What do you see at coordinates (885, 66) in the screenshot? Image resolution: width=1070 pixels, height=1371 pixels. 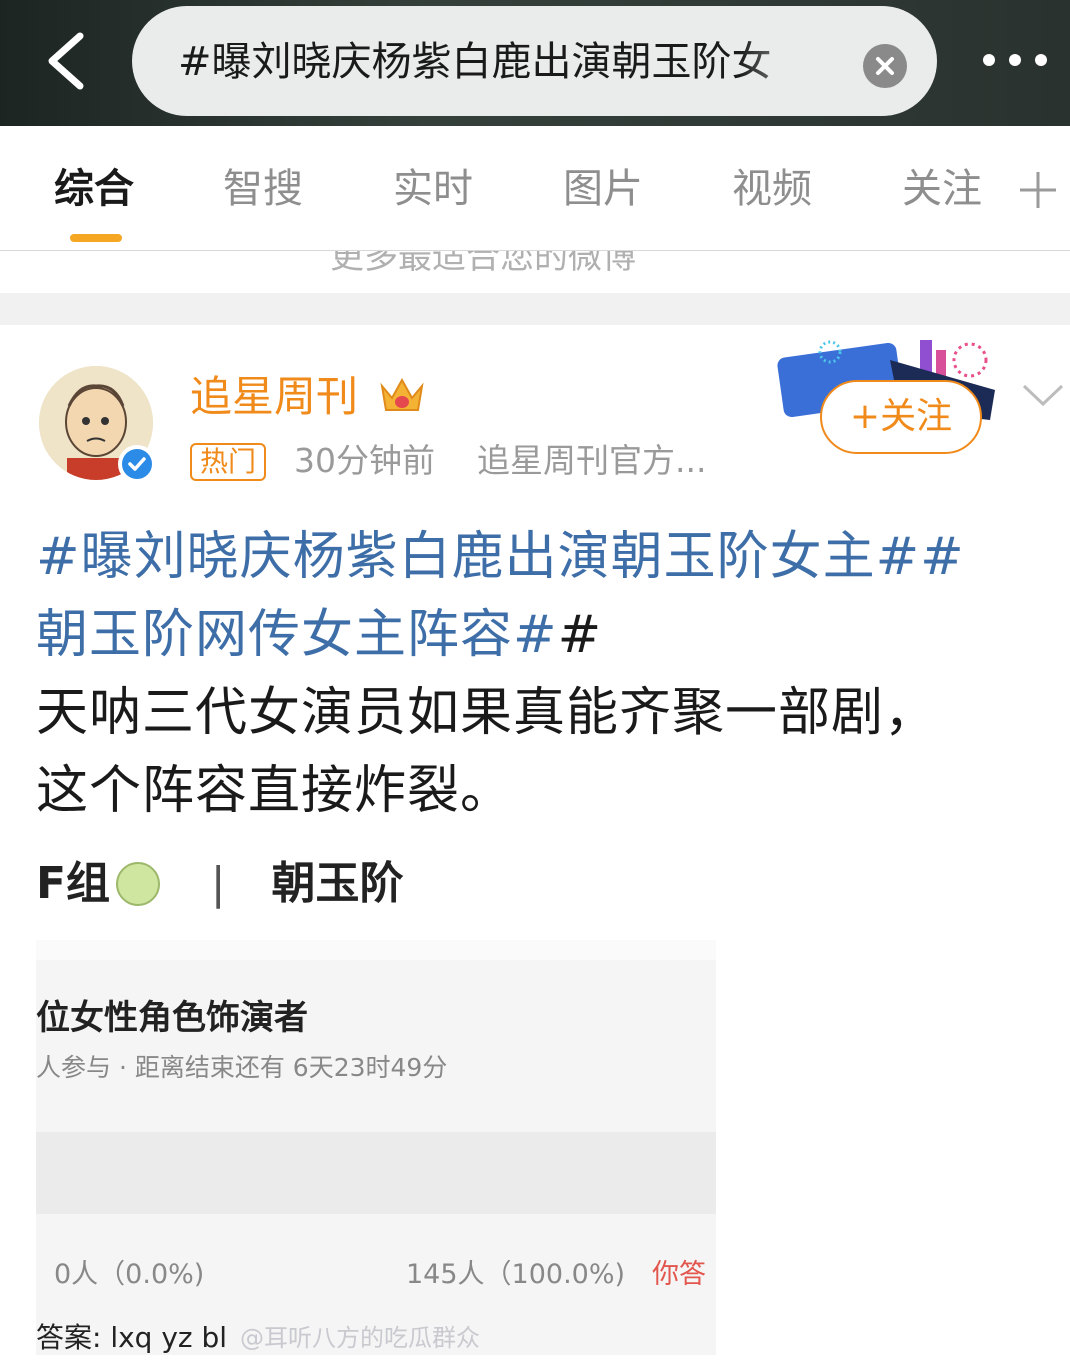 I see `clear-search-icon` at bounding box center [885, 66].